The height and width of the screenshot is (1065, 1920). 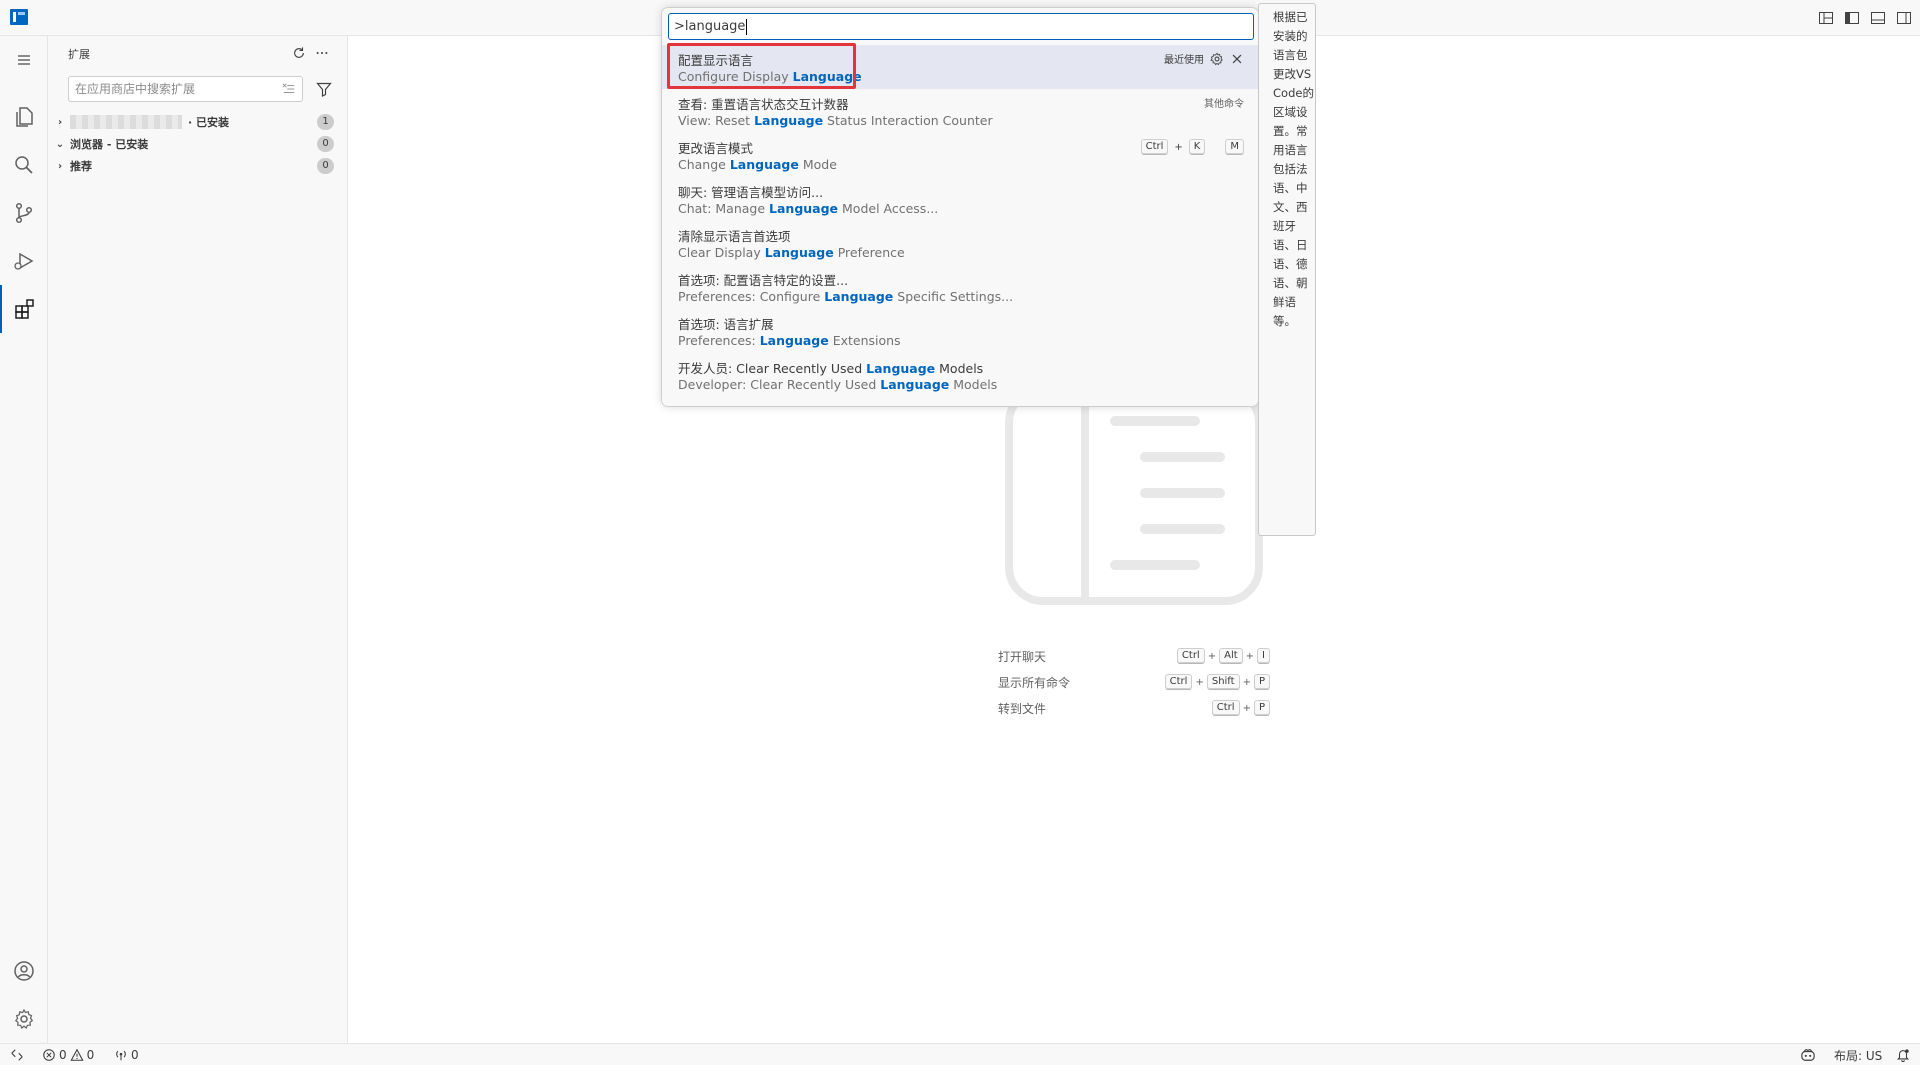 I want to click on other-commands-label: 其他命令, so click(x=1224, y=104).